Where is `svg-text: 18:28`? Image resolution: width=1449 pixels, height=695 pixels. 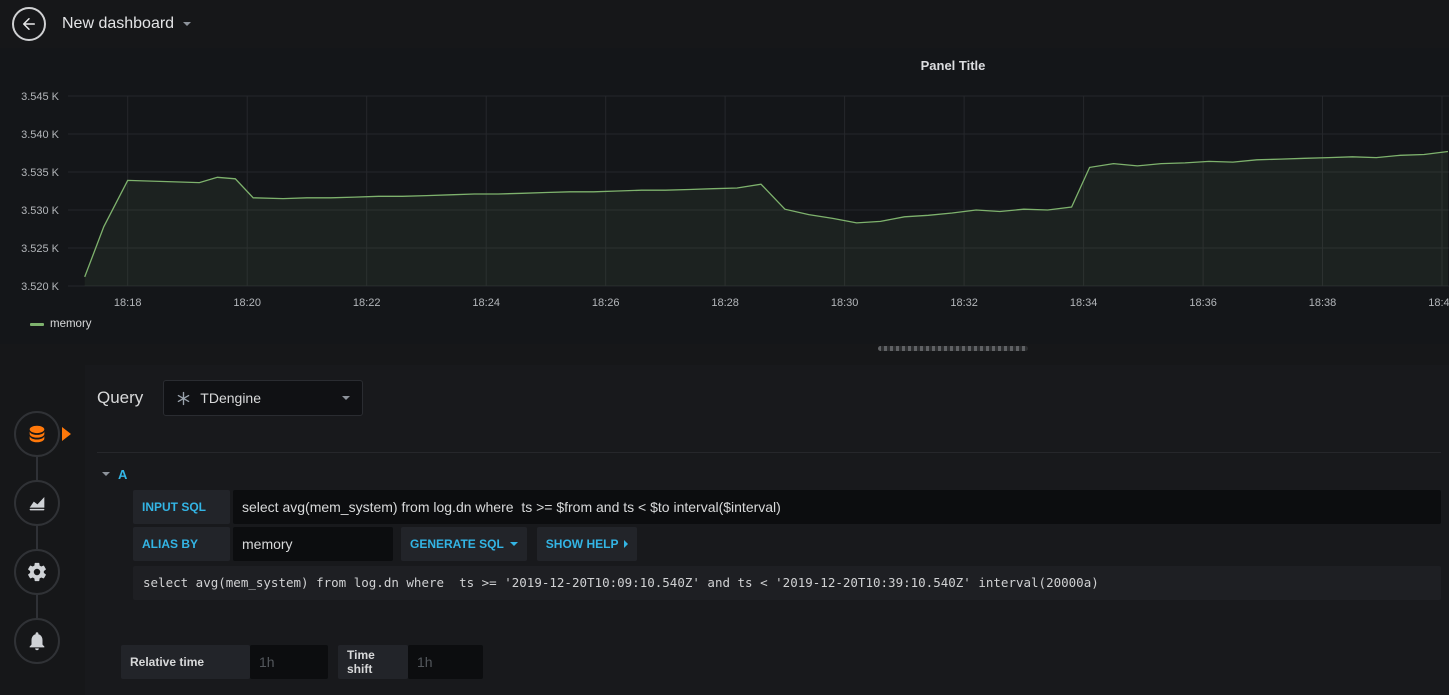 svg-text: 18:28 is located at coordinates (725, 303).